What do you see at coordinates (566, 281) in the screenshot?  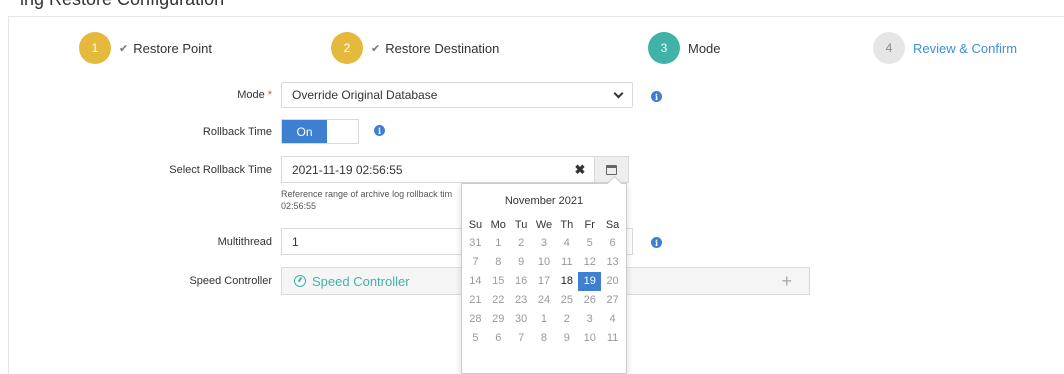 I see `calendar-day: 18` at bounding box center [566, 281].